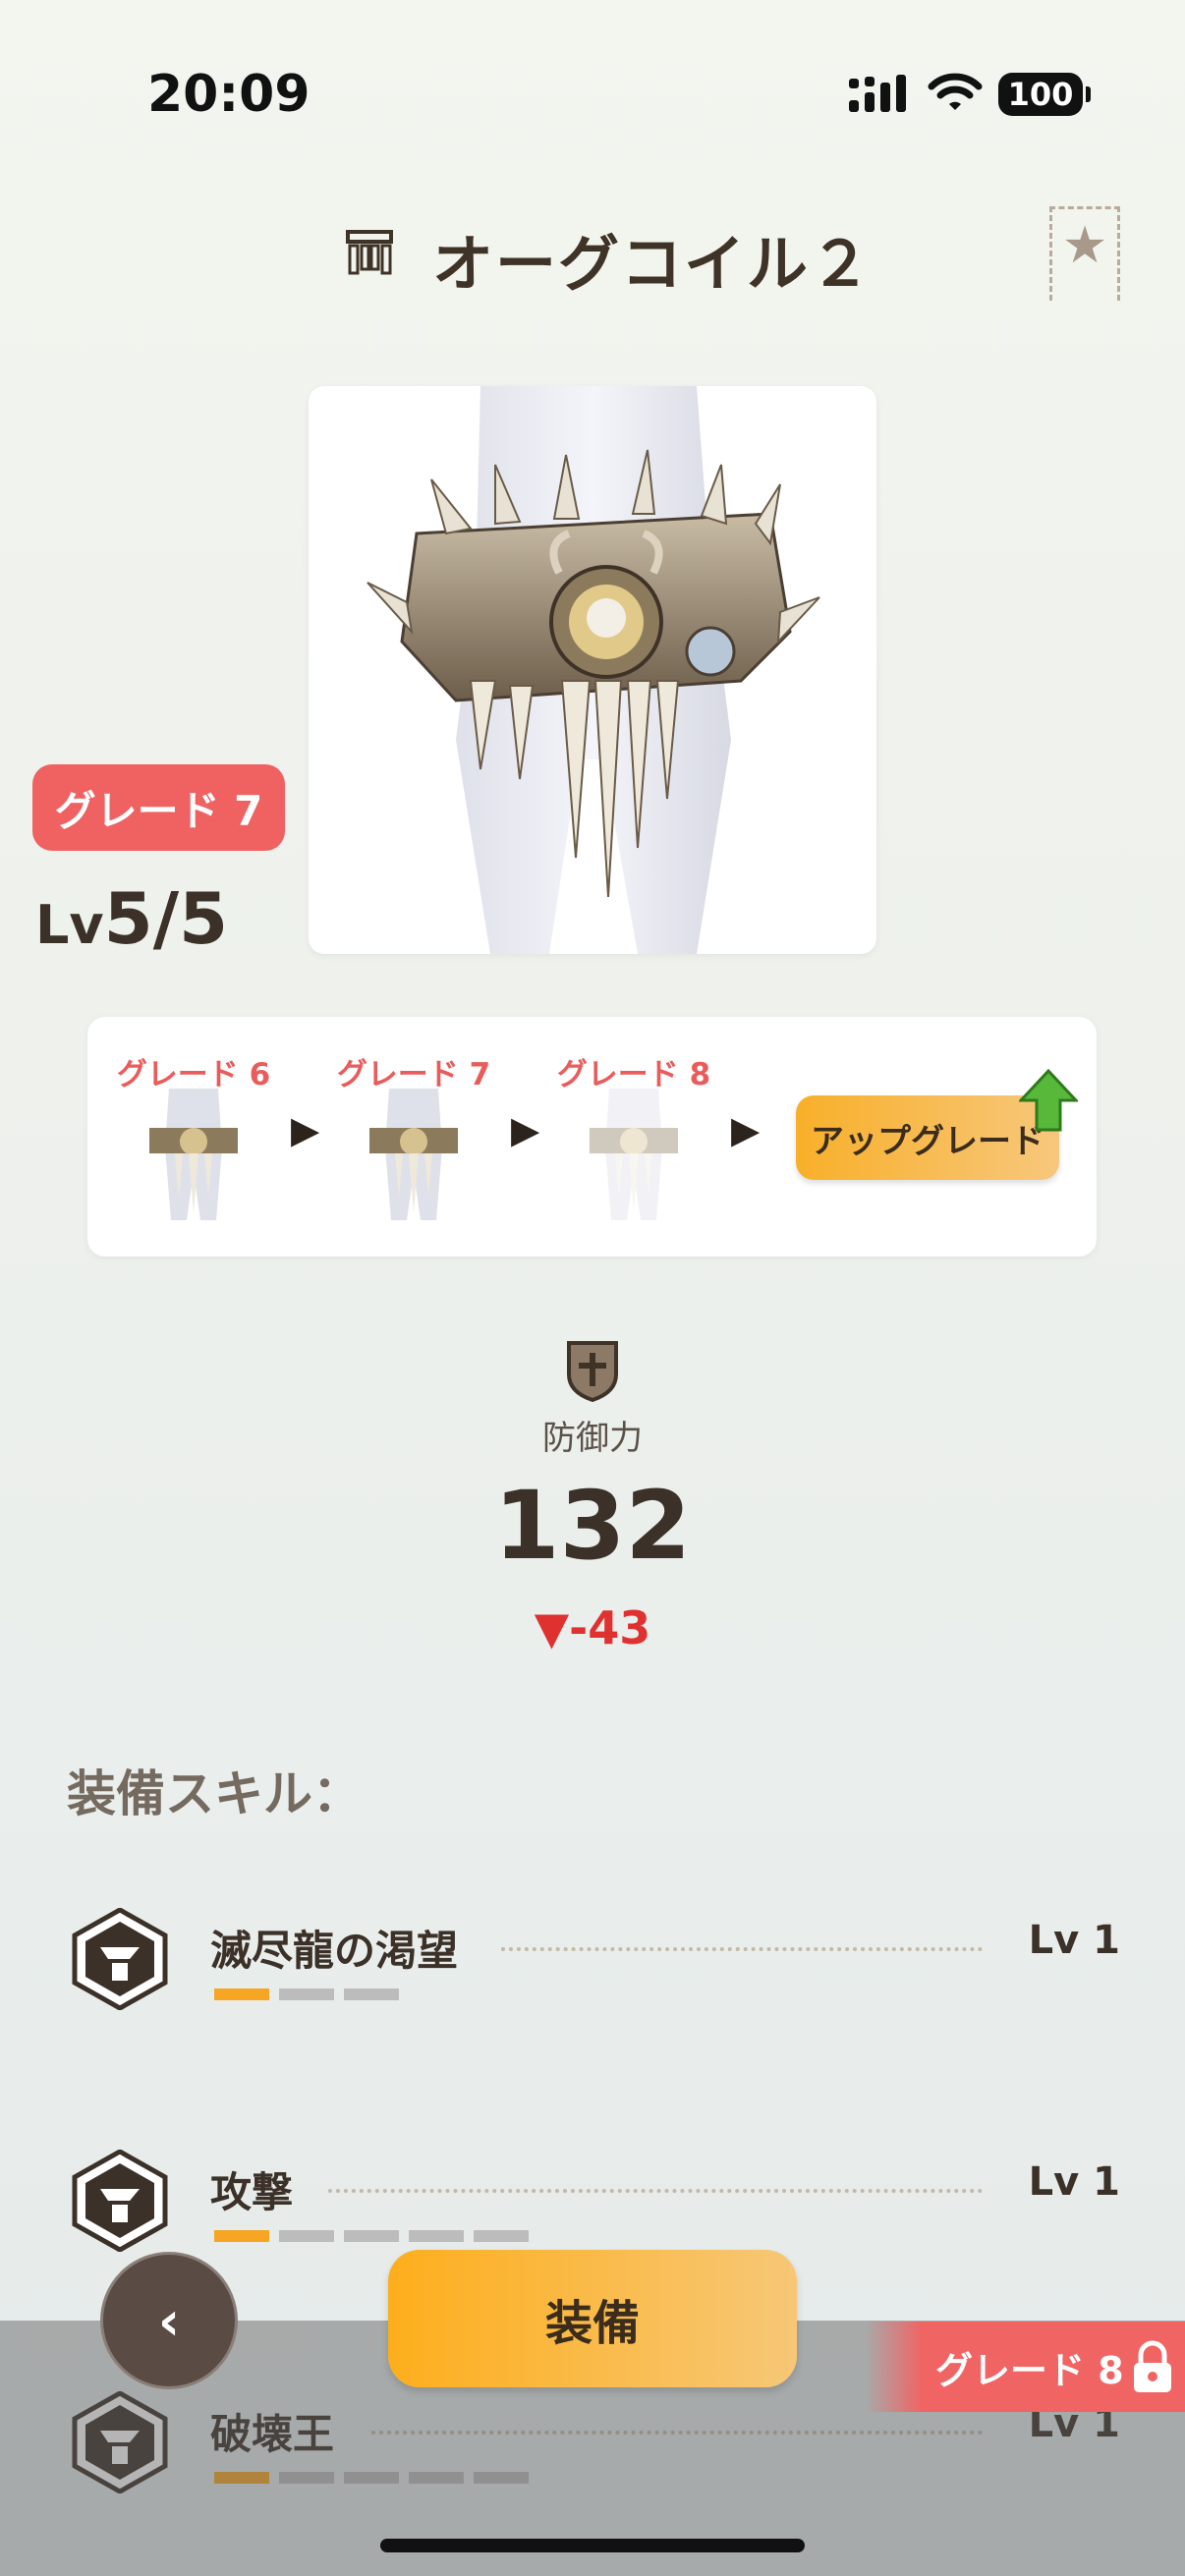 Image resolution: width=1185 pixels, height=2576 pixels. Describe the element at coordinates (414, 1074) in the screenshot. I see `stage-label: グレード 7` at that location.